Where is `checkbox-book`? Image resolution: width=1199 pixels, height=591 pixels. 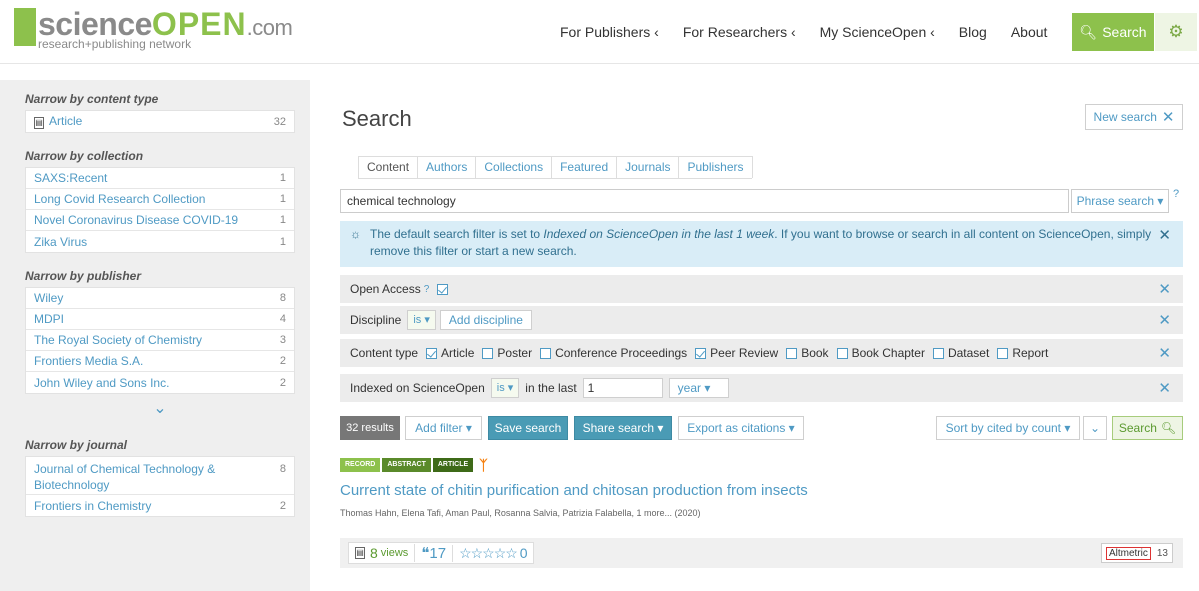 checkbox-book is located at coordinates (792, 353).